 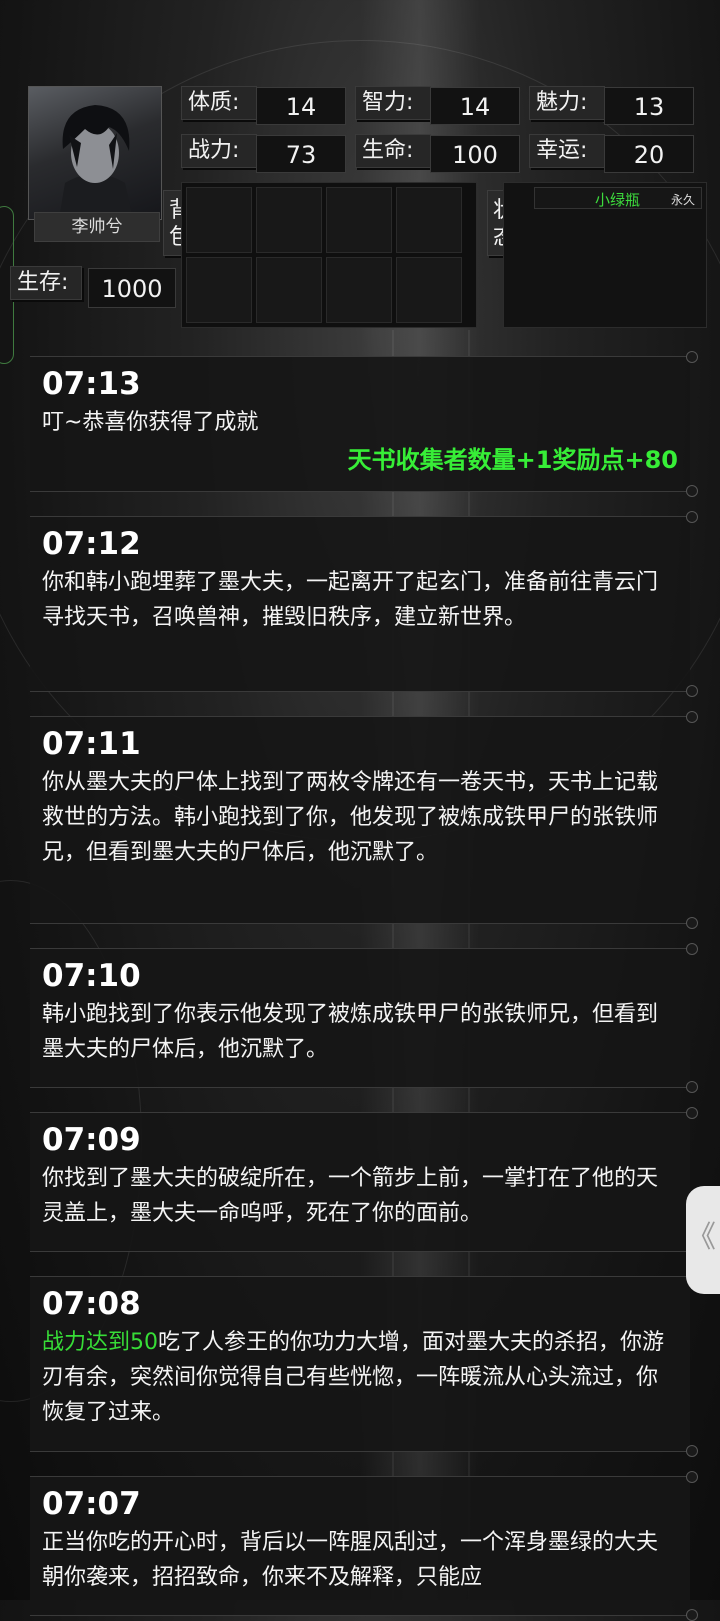 I want to click on log-entry: 07:13 叮~恭喜你获得了成就 天书收集者数量+1奖励点+80, so click(x=364, y=424).